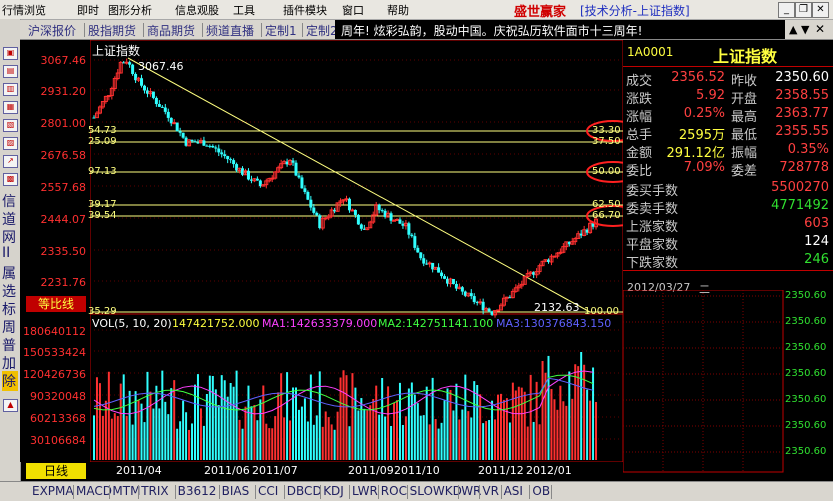  I want to click on indicator-tab-vr: VR, so click(490, 491).